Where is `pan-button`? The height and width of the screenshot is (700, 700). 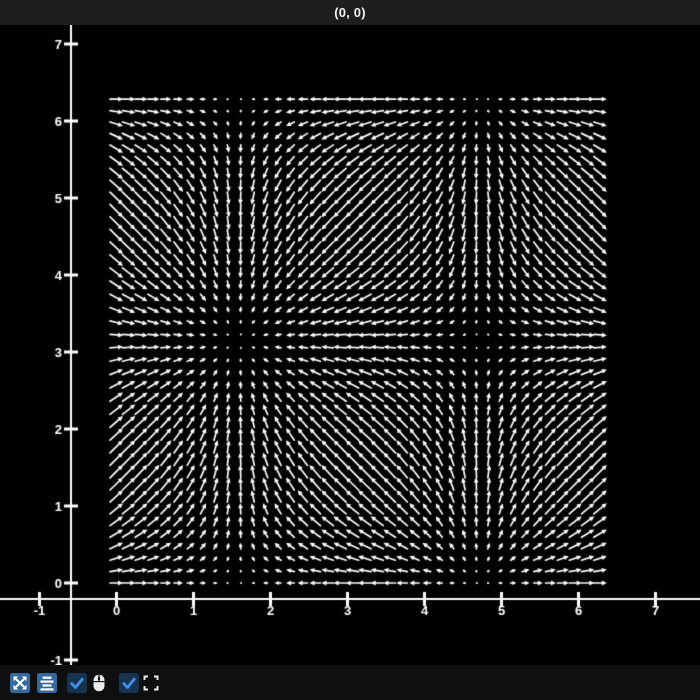
pan-button is located at coordinates (20, 682).